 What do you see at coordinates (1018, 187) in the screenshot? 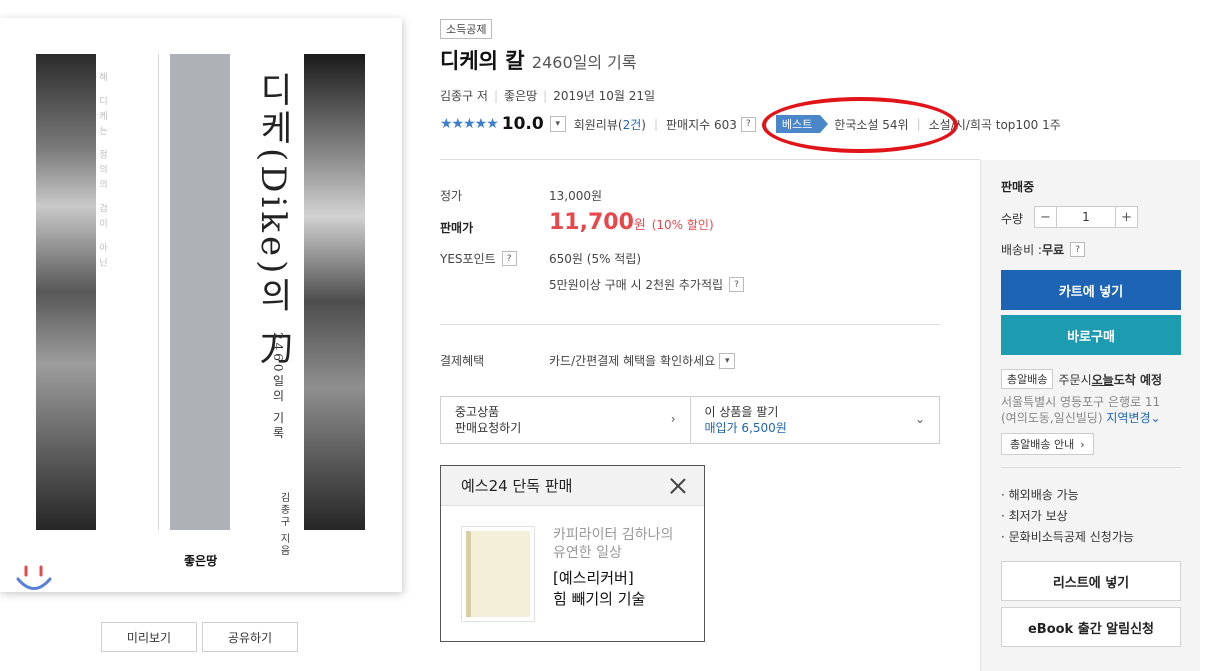
I see `sale-status: 판매중` at bounding box center [1018, 187].